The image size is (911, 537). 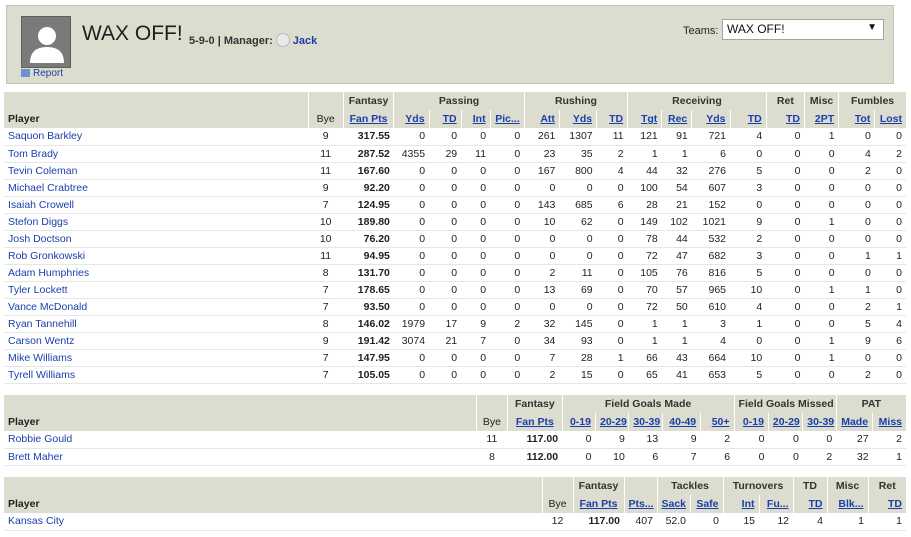 I want to click on player-name-link: Isaiah Crowell, so click(x=156, y=205).